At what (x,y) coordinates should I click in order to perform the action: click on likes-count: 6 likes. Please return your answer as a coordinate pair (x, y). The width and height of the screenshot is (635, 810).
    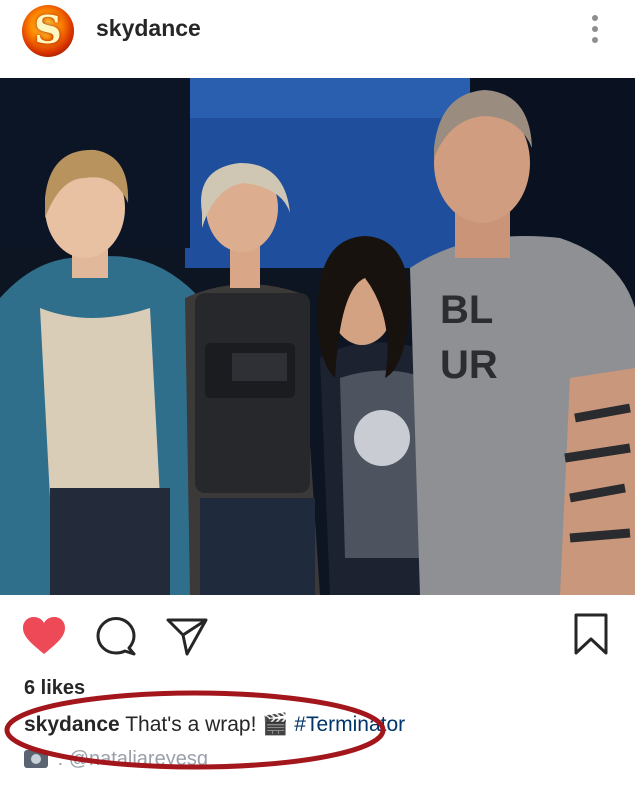
    Looking at the image, I should click on (54, 688).